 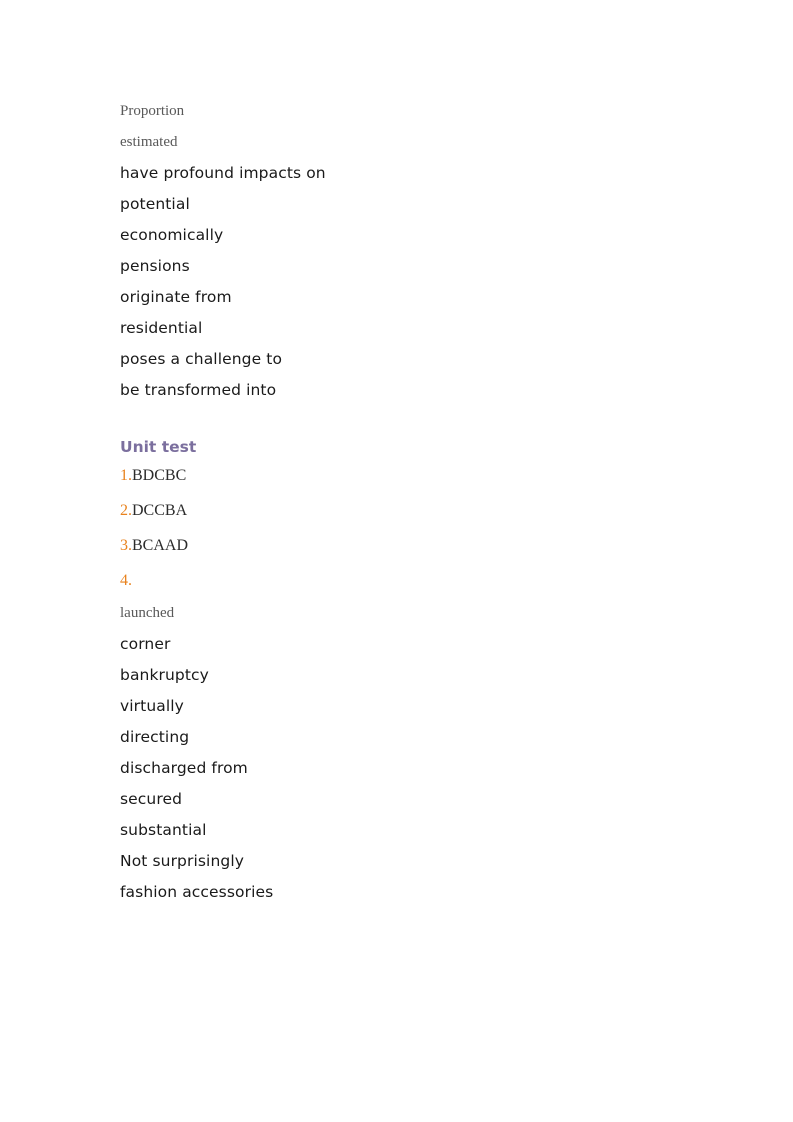 What do you see at coordinates (158, 447) in the screenshot?
I see `section-heading-unit-test: Unit test` at bounding box center [158, 447].